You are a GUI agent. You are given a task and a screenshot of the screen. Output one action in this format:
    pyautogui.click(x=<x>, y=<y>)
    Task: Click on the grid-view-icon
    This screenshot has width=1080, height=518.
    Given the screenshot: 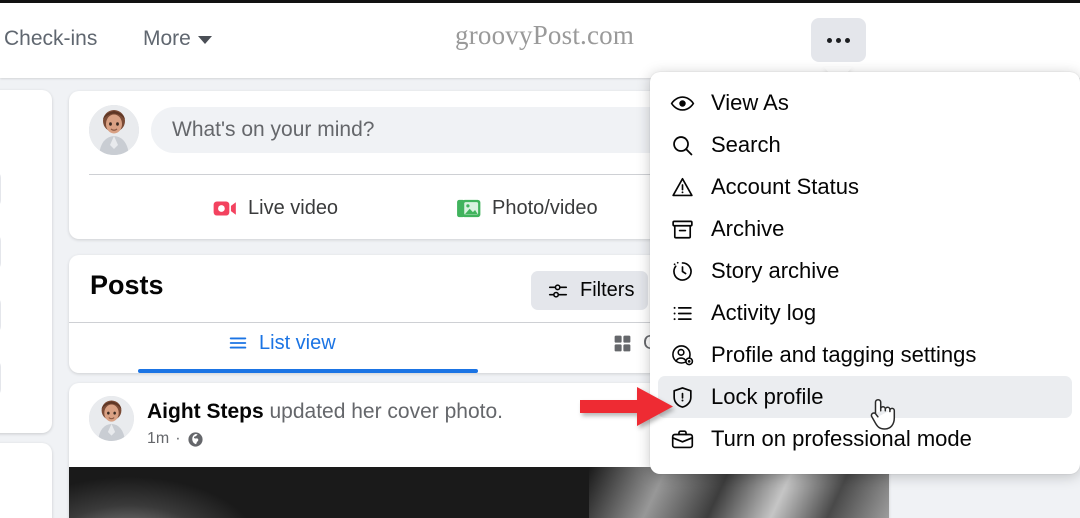 What is the action you would take?
    pyautogui.click(x=622, y=343)
    